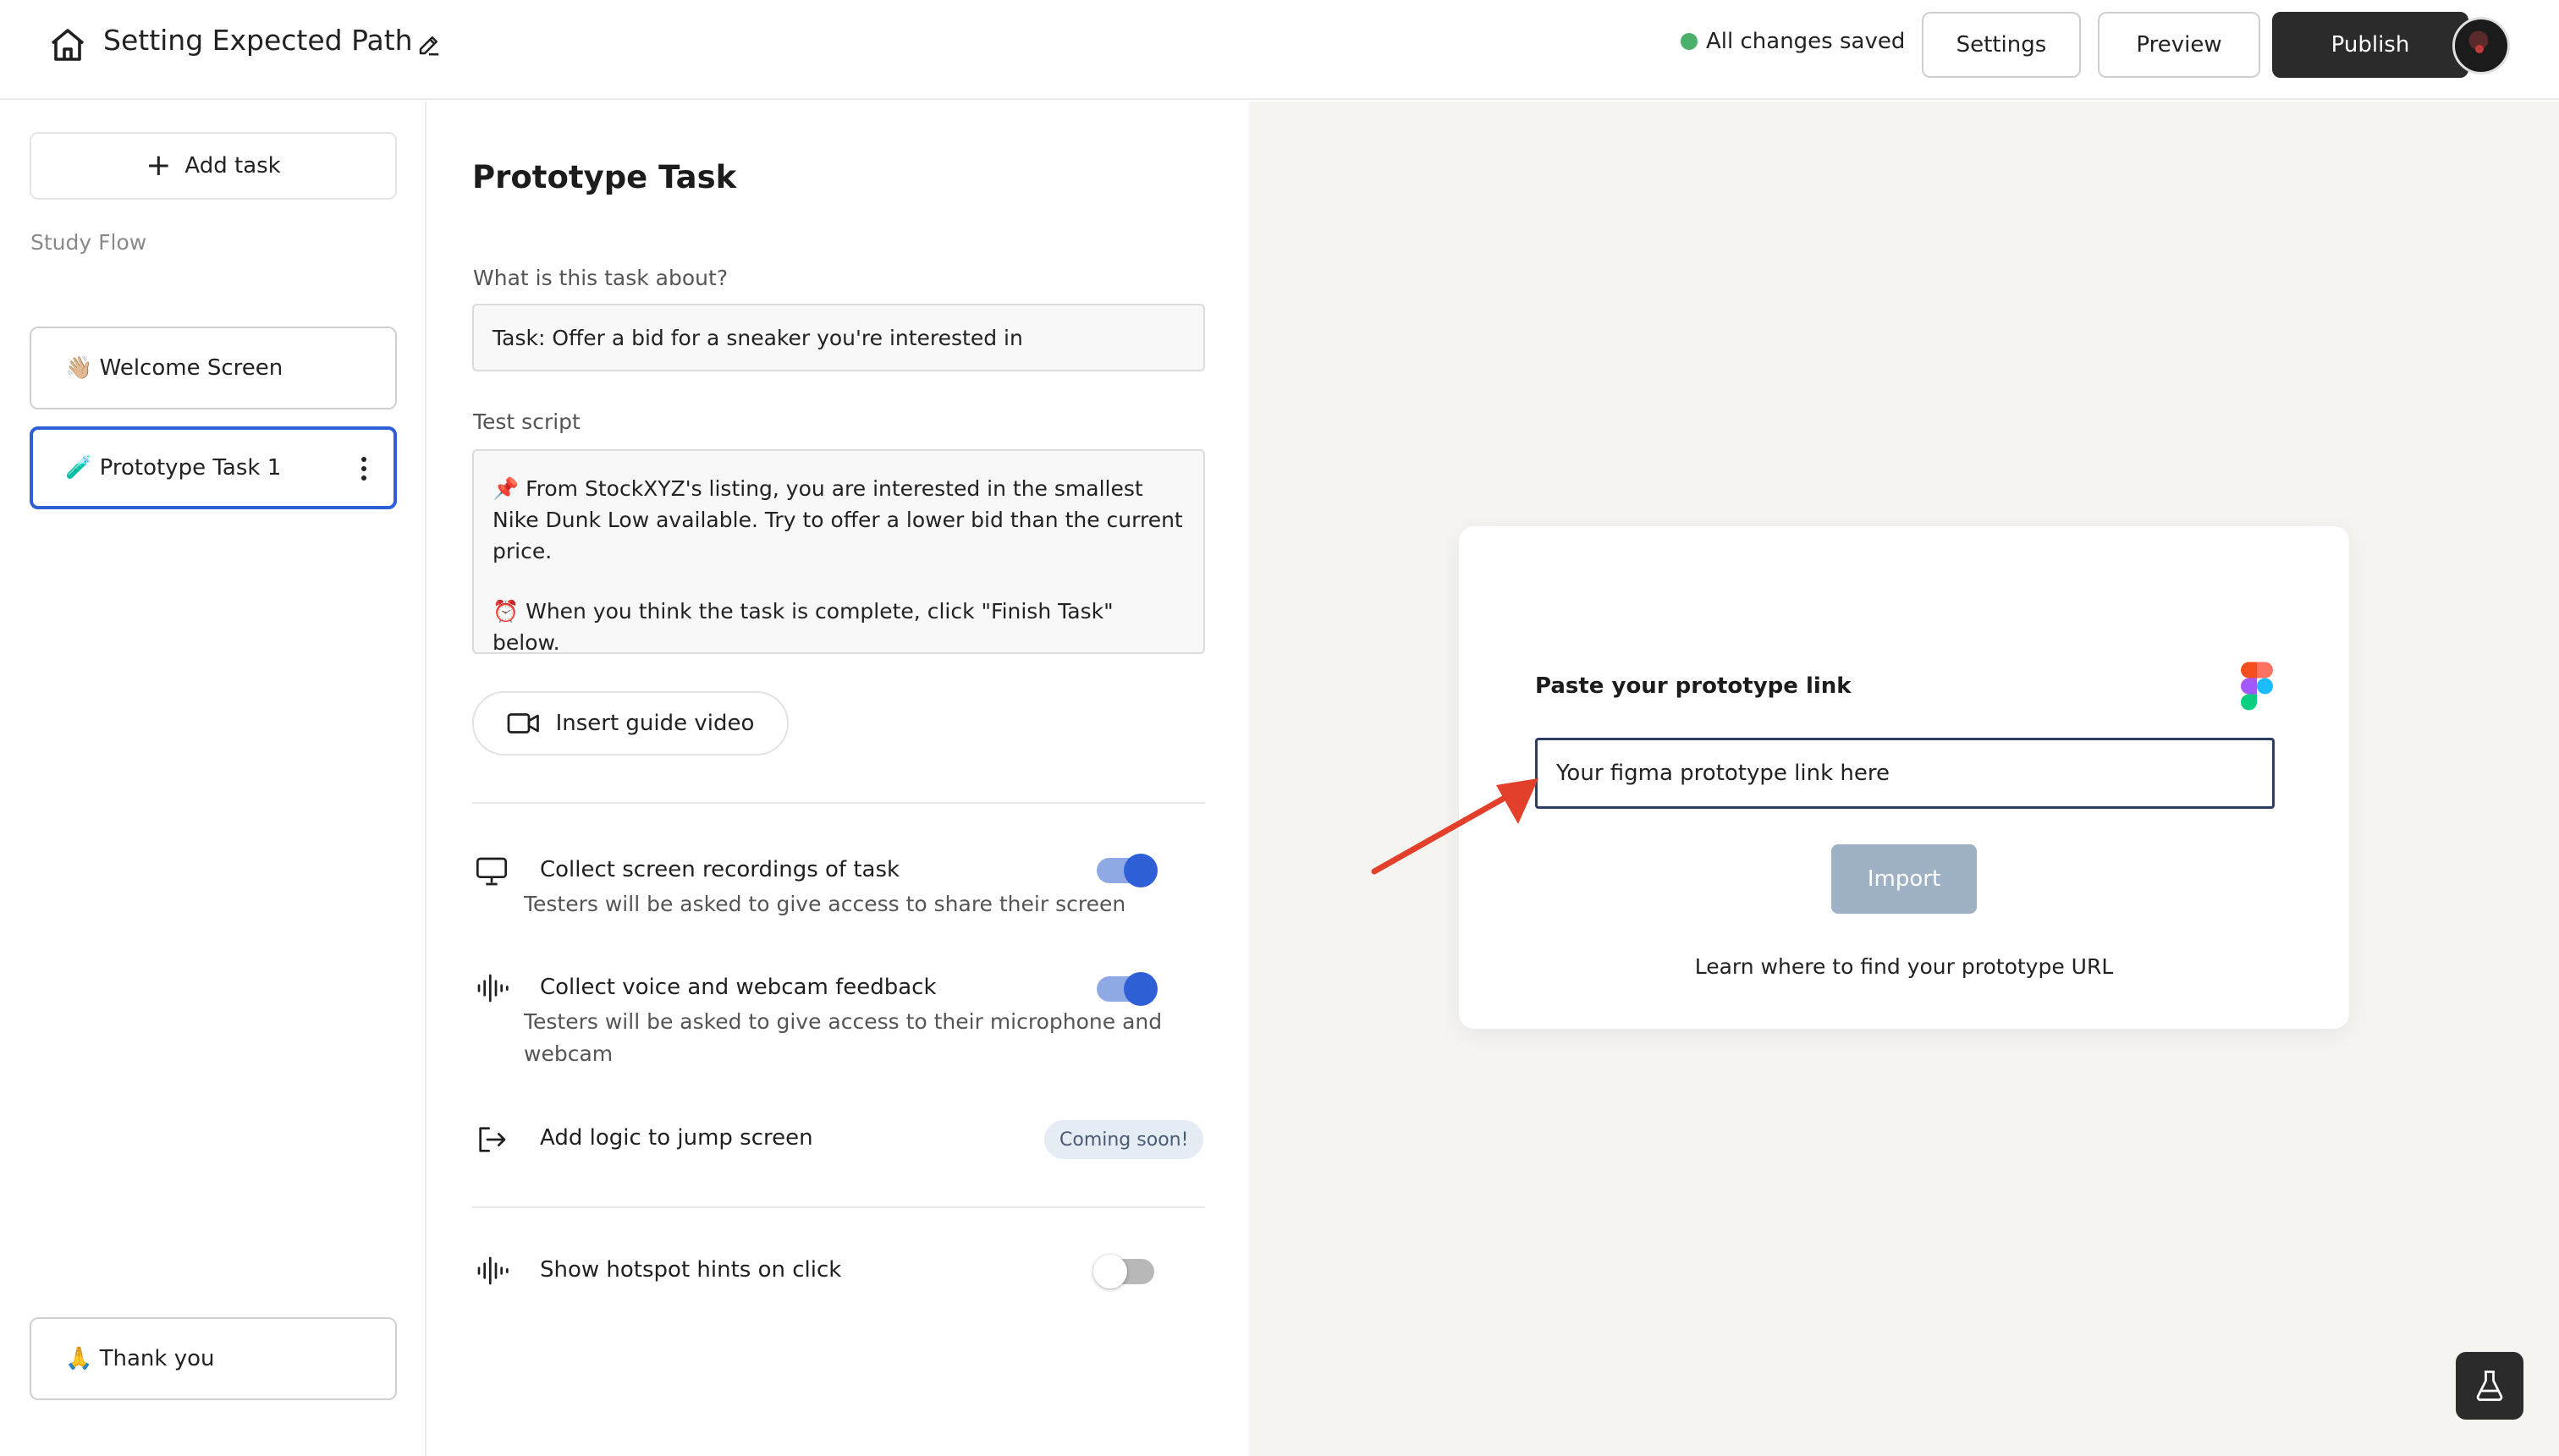 The height and width of the screenshot is (1456, 2559). What do you see at coordinates (1689, 41) in the screenshot?
I see `saved-status-dot` at bounding box center [1689, 41].